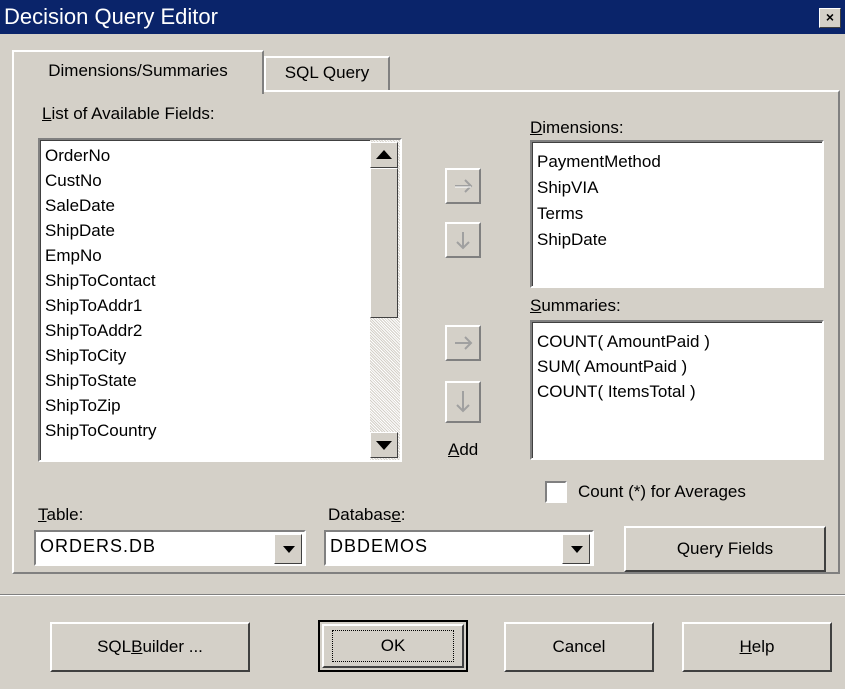 This screenshot has width=845, height=689. Describe the element at coordinates (463, 343) in the screenshot. I see `add-summary-arrow-icon` at that location.